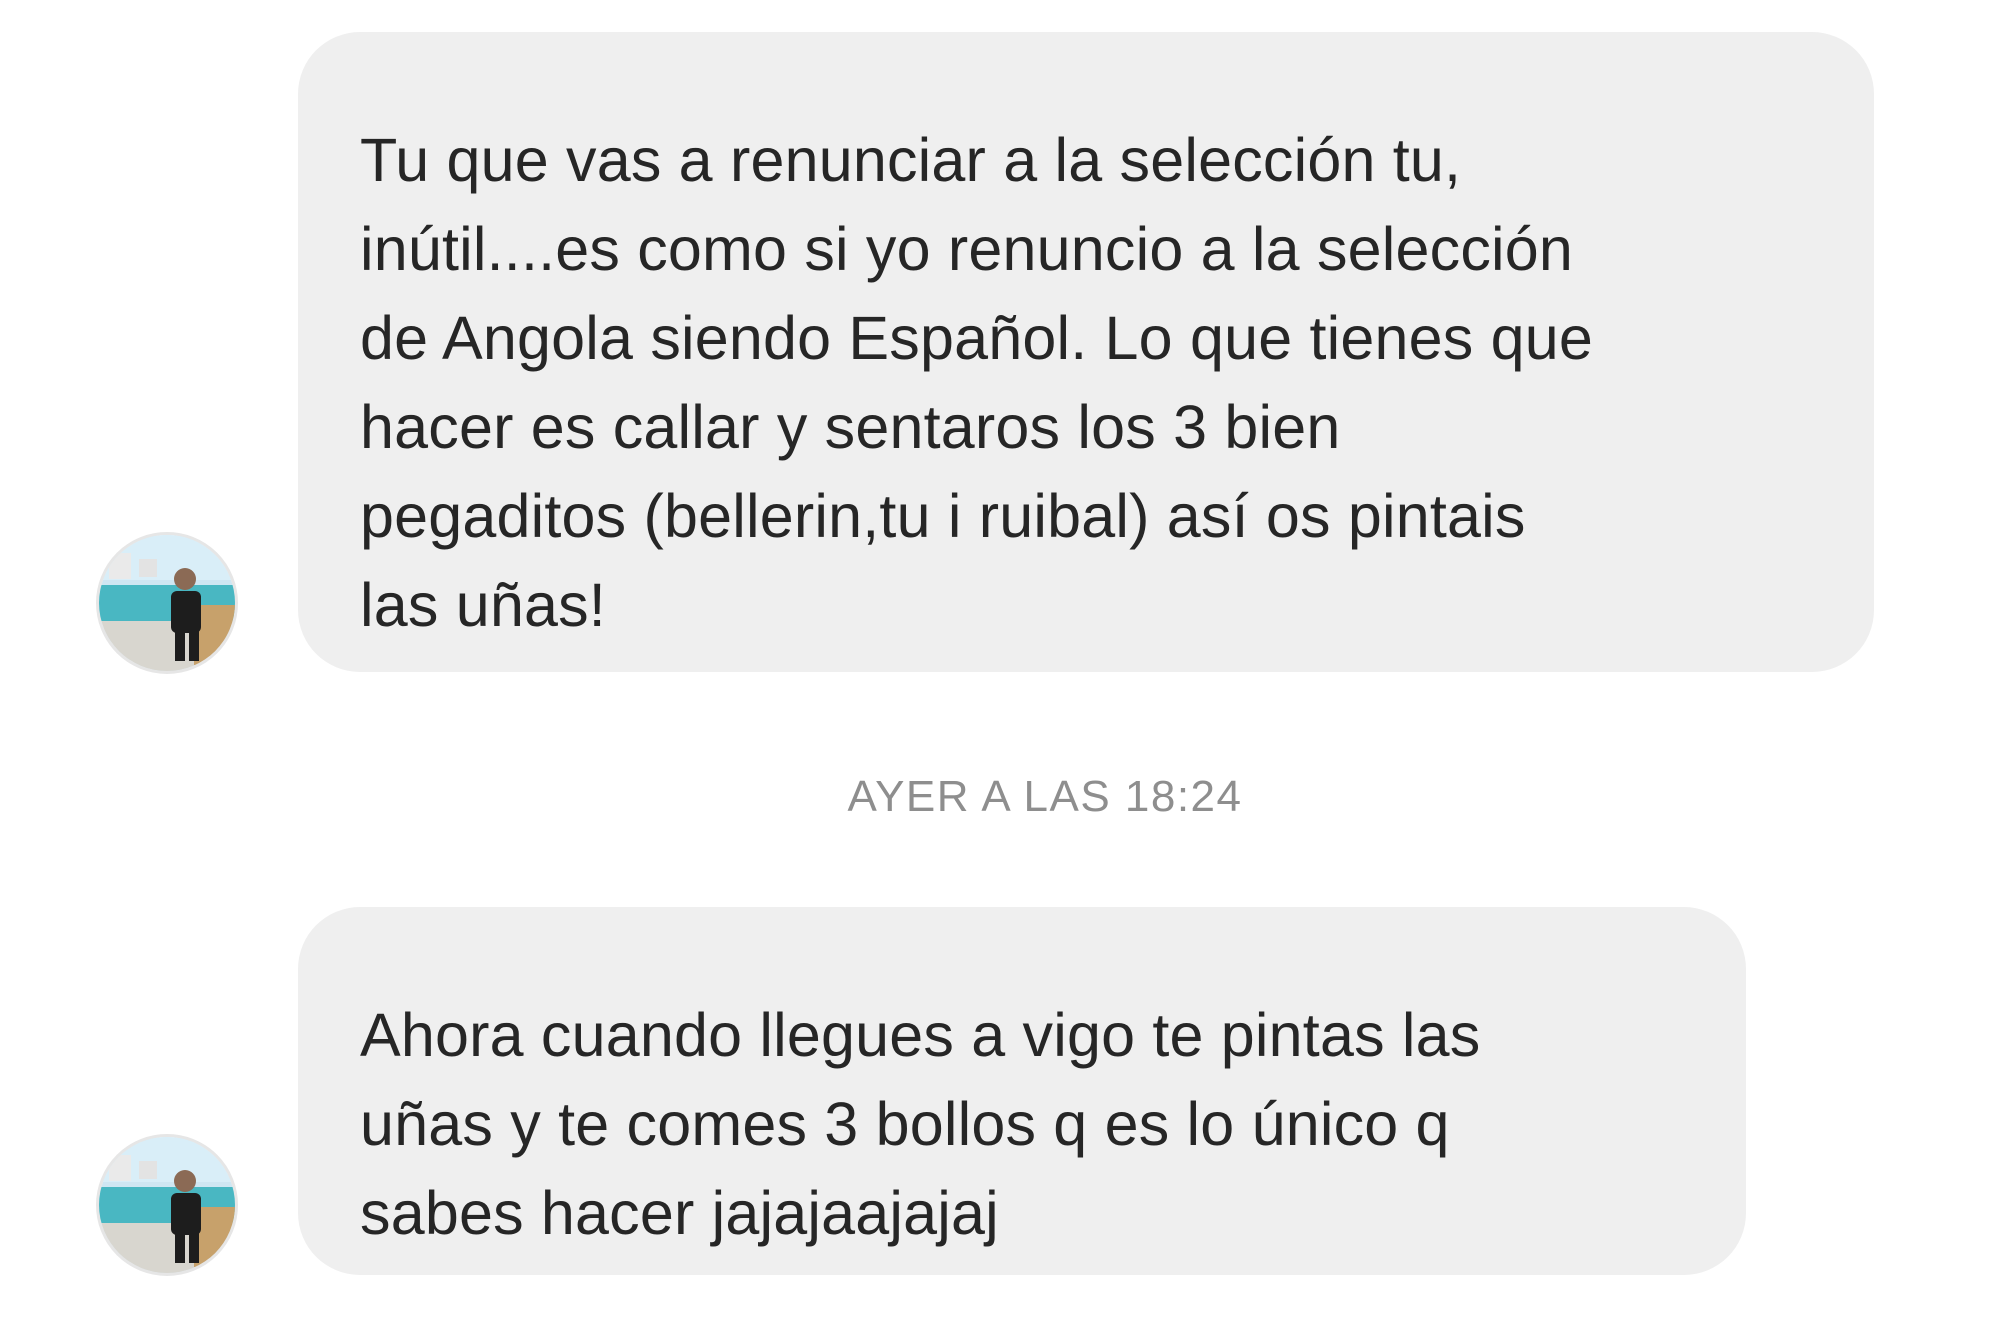 The image size is (2000, 1333). Describe the element at coordinates (1045, 796) in the screenshot. I see `message-timestamp: AYER A LAS 18:24` at that location.